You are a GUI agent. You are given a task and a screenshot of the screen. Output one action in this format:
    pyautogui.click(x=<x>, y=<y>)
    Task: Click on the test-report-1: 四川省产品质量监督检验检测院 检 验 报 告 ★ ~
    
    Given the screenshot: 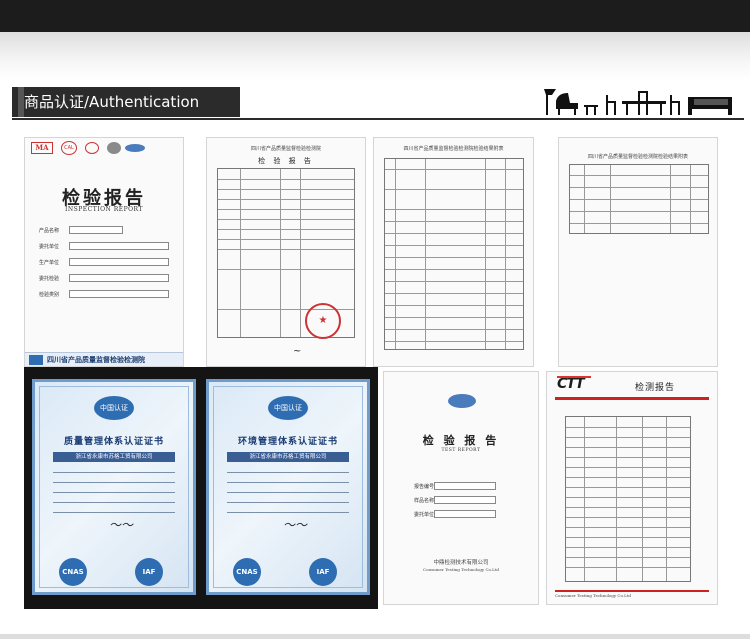 What is the action you would take?
    pyautogui.click(x=286, y=252)
    